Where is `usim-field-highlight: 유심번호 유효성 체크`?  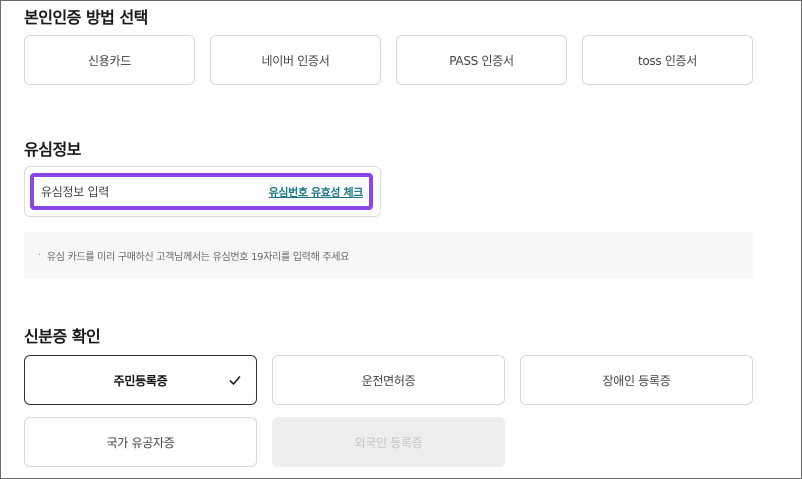
usim-field-highlight: 유심번호 유효성 체크 is located at coordinates (201, 191).